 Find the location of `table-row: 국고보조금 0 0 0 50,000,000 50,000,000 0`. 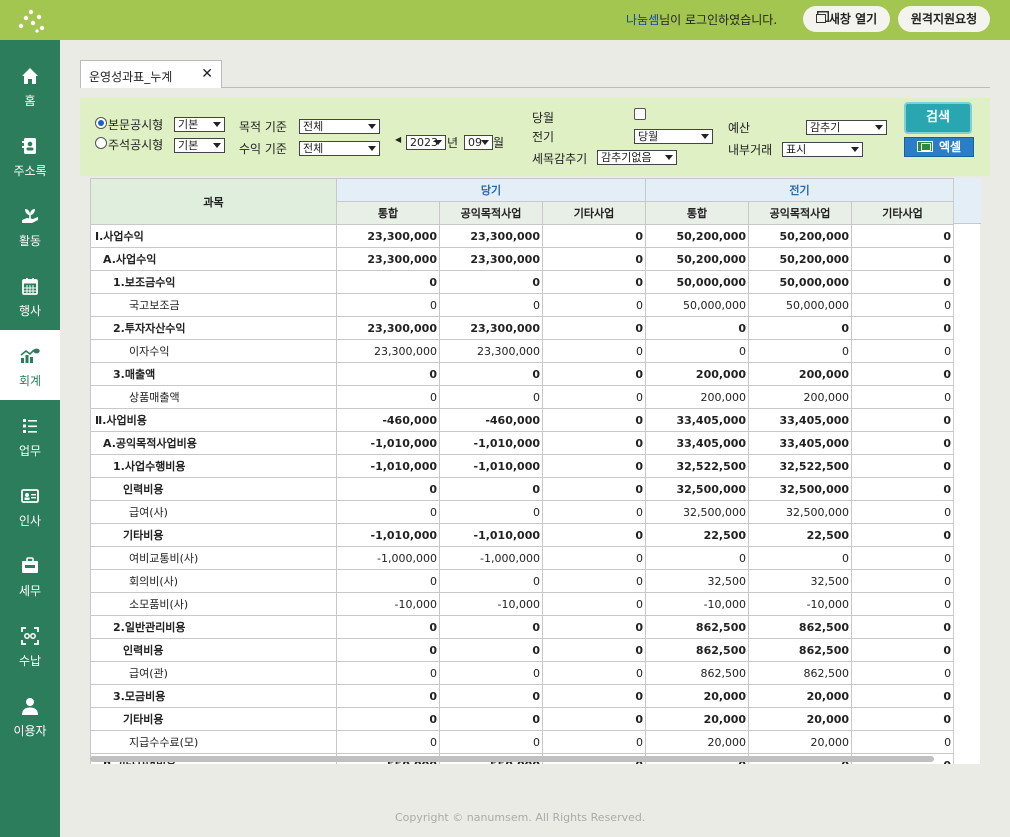

table-row: 국고보조금 0 0 0 50,000,000 50,000,000 0 is located at coordinates (522, 305).